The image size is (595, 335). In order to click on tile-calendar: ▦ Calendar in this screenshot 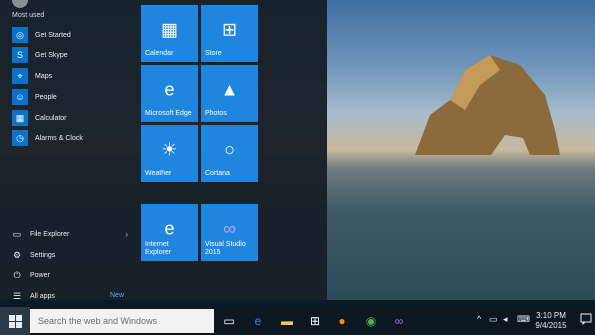, I will do `click(169, 33)`.